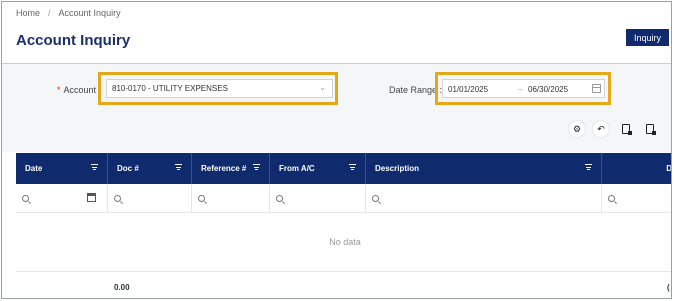  I want to click on account-label-text: Account, so click(80, 90).